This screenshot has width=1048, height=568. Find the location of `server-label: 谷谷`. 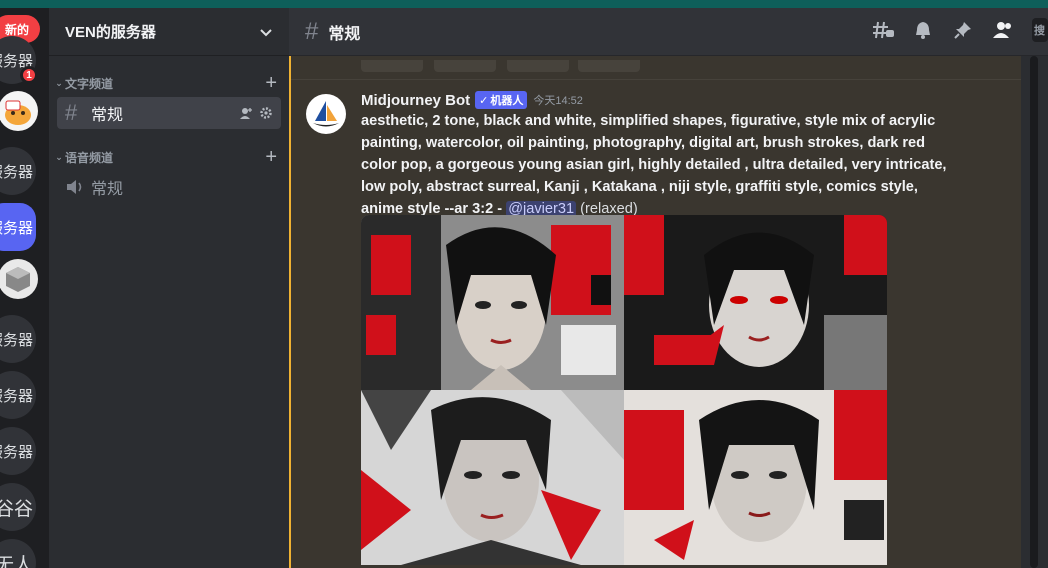

server-label: 谷谷 is located at coordinates (16, 509).